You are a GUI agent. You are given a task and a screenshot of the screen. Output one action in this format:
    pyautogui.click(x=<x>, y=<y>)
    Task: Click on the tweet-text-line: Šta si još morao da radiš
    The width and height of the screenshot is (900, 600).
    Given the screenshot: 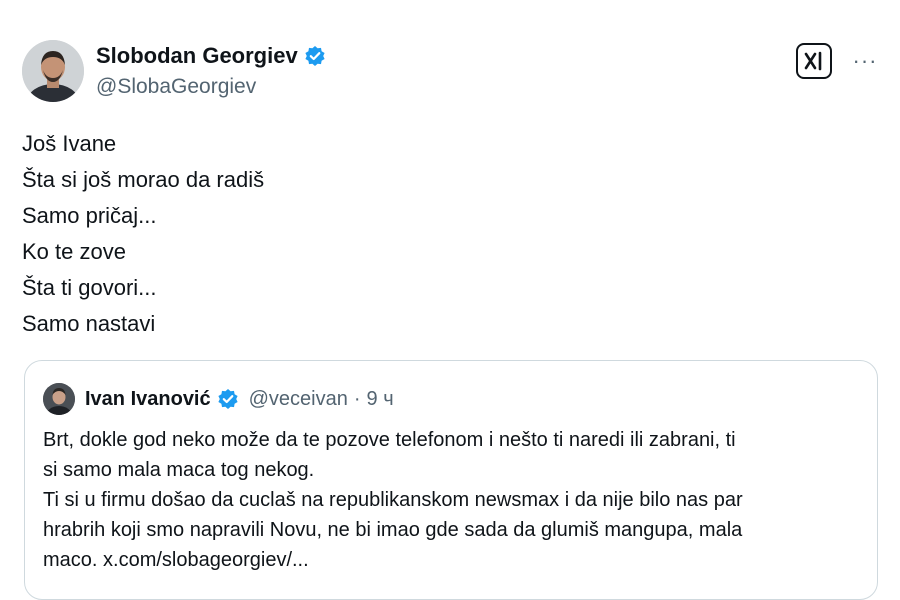 What is the action you would take?
    pyautogui.click(x=143, y=179)
    